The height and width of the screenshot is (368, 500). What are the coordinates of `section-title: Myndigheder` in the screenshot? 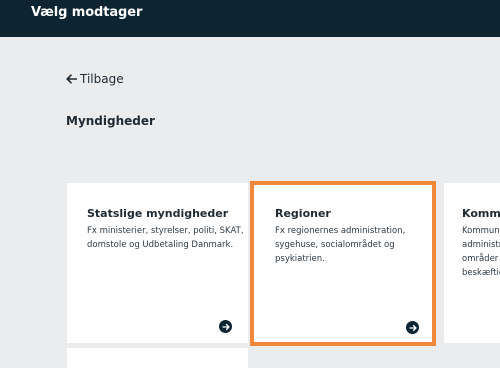 It's located at (110, 121).